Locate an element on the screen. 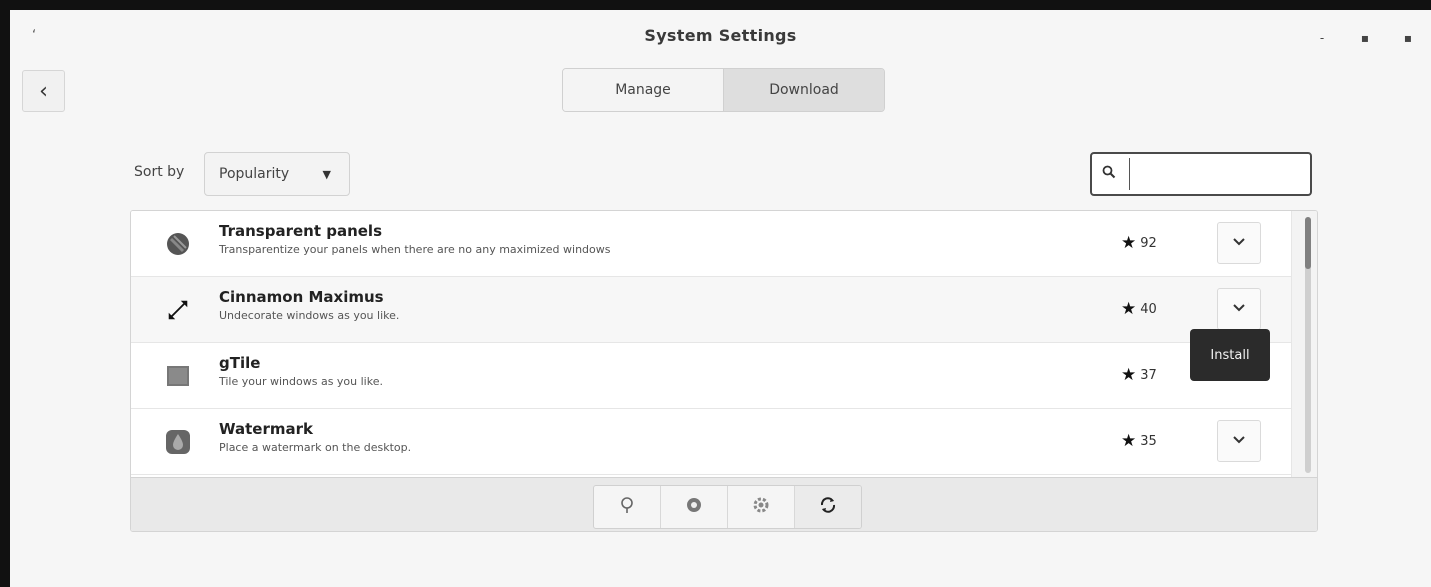 The width and height of the screenshot is (1431, 587). applet-name: Cinnamon Maximus is located at coordinates (301, 297).